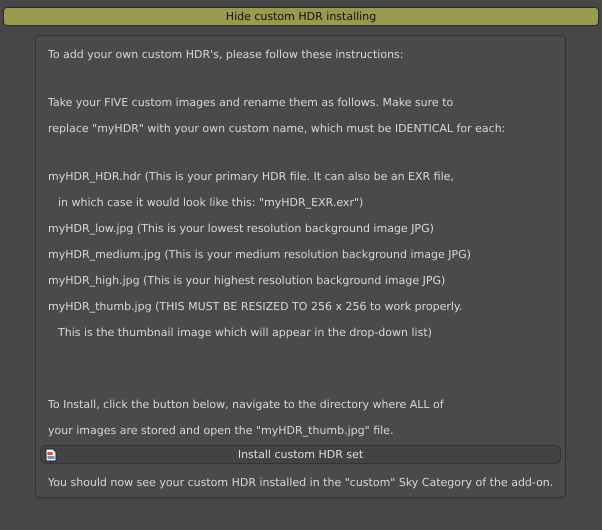 The width and height of the screenshot is (602, 530). What do you see at coordinates (247, 280) in the screenshot?
I see `instruction-text: myHDR_high.jpg (This is your highest resolution background image JPG)` at bounding box center [247, 280].